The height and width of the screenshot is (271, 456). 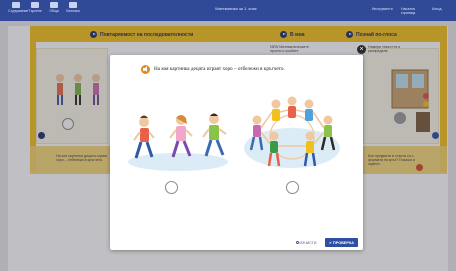 I want to click on speaker-icon, so click(x=145, y=69).